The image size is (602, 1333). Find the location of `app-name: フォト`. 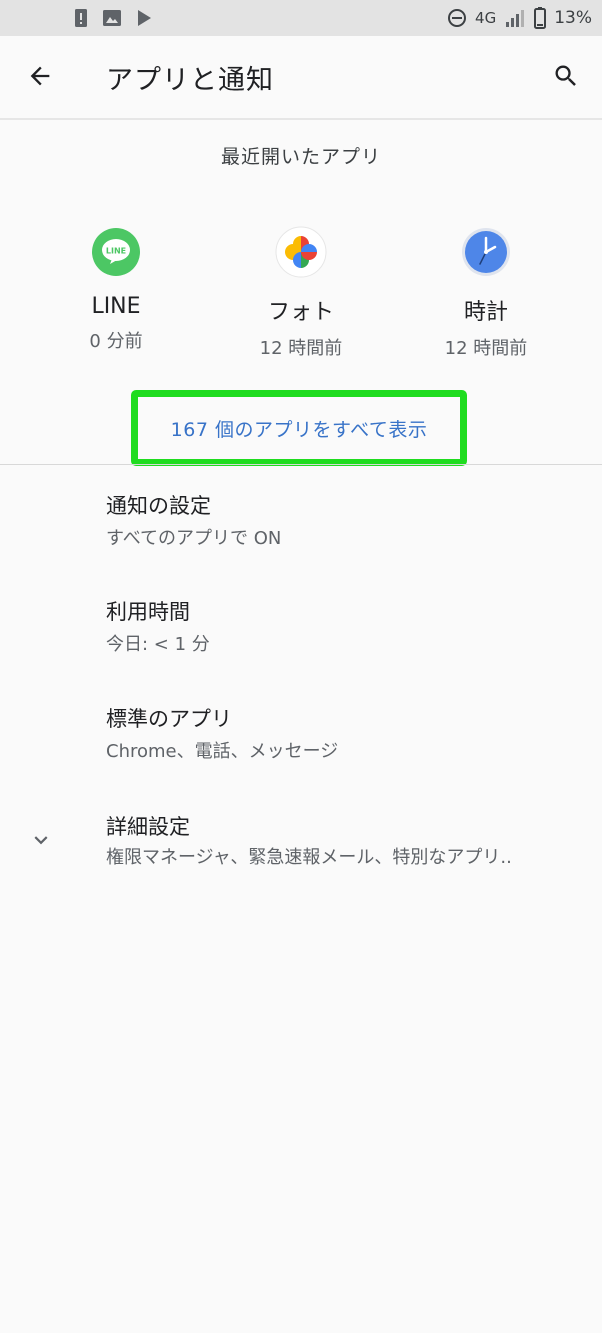

app-name: フォト is located at coordinates (300, 312).